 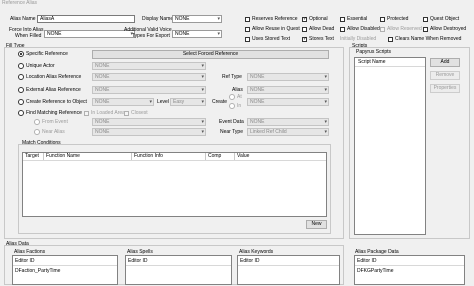 What do you see at coordinates (36, 66) in the screenshot?
I see `unique-actor-radio: Unique Actor` at bounding box center [36, 66].